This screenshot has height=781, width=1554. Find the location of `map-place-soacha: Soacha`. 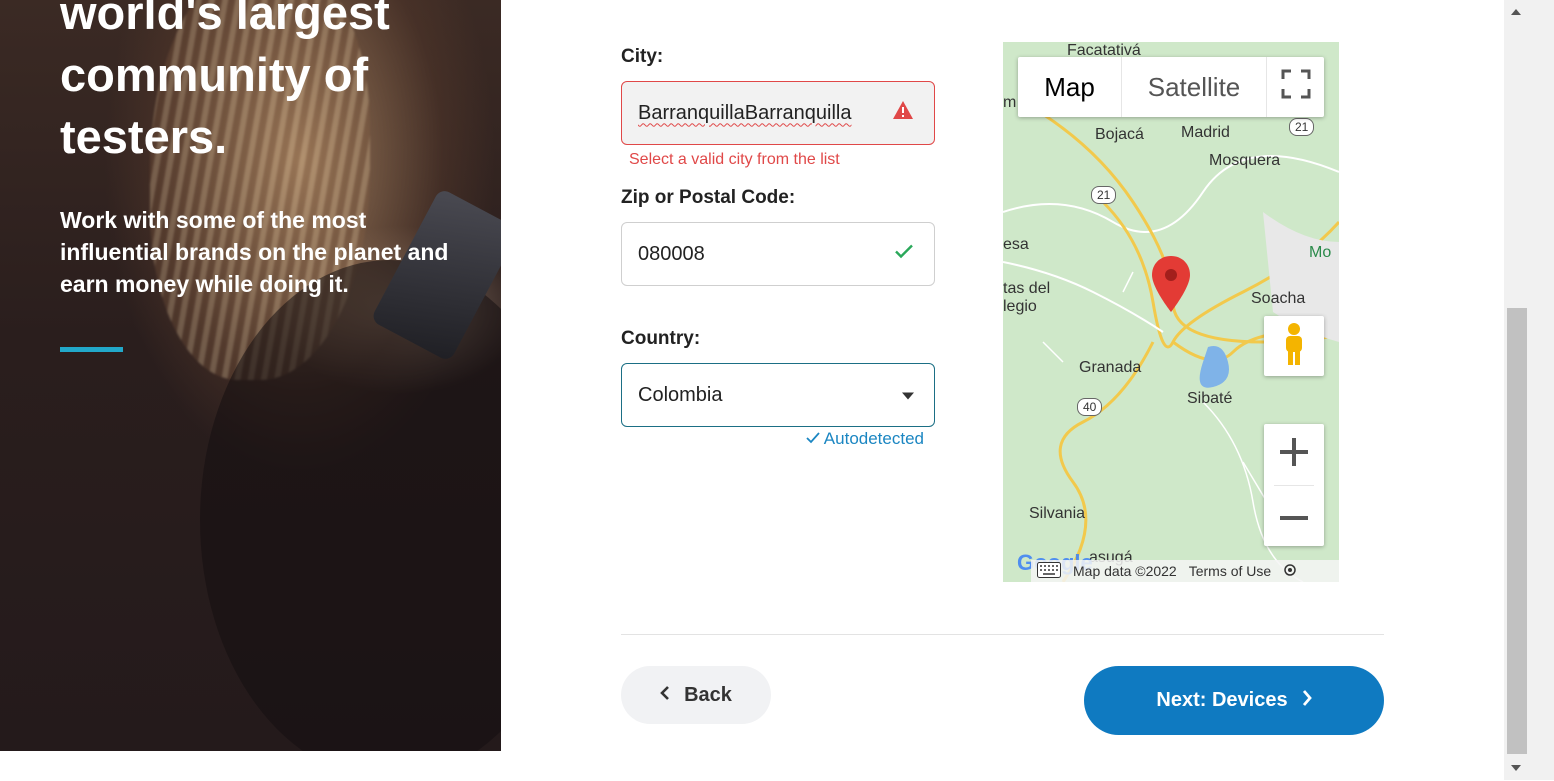

map-place-soacha: Soacha is located at coordinates (1278, 298).